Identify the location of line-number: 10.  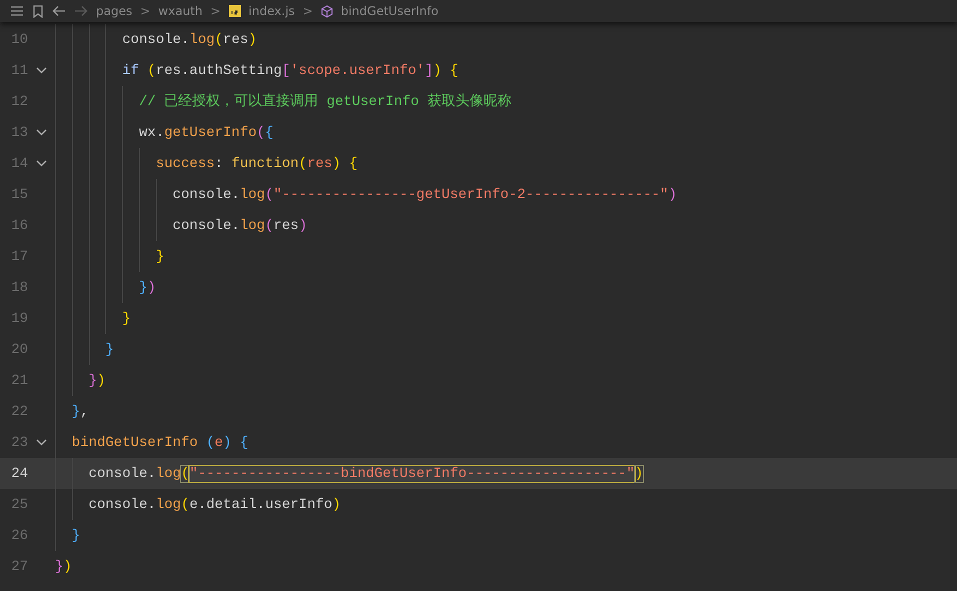
(19, 40).